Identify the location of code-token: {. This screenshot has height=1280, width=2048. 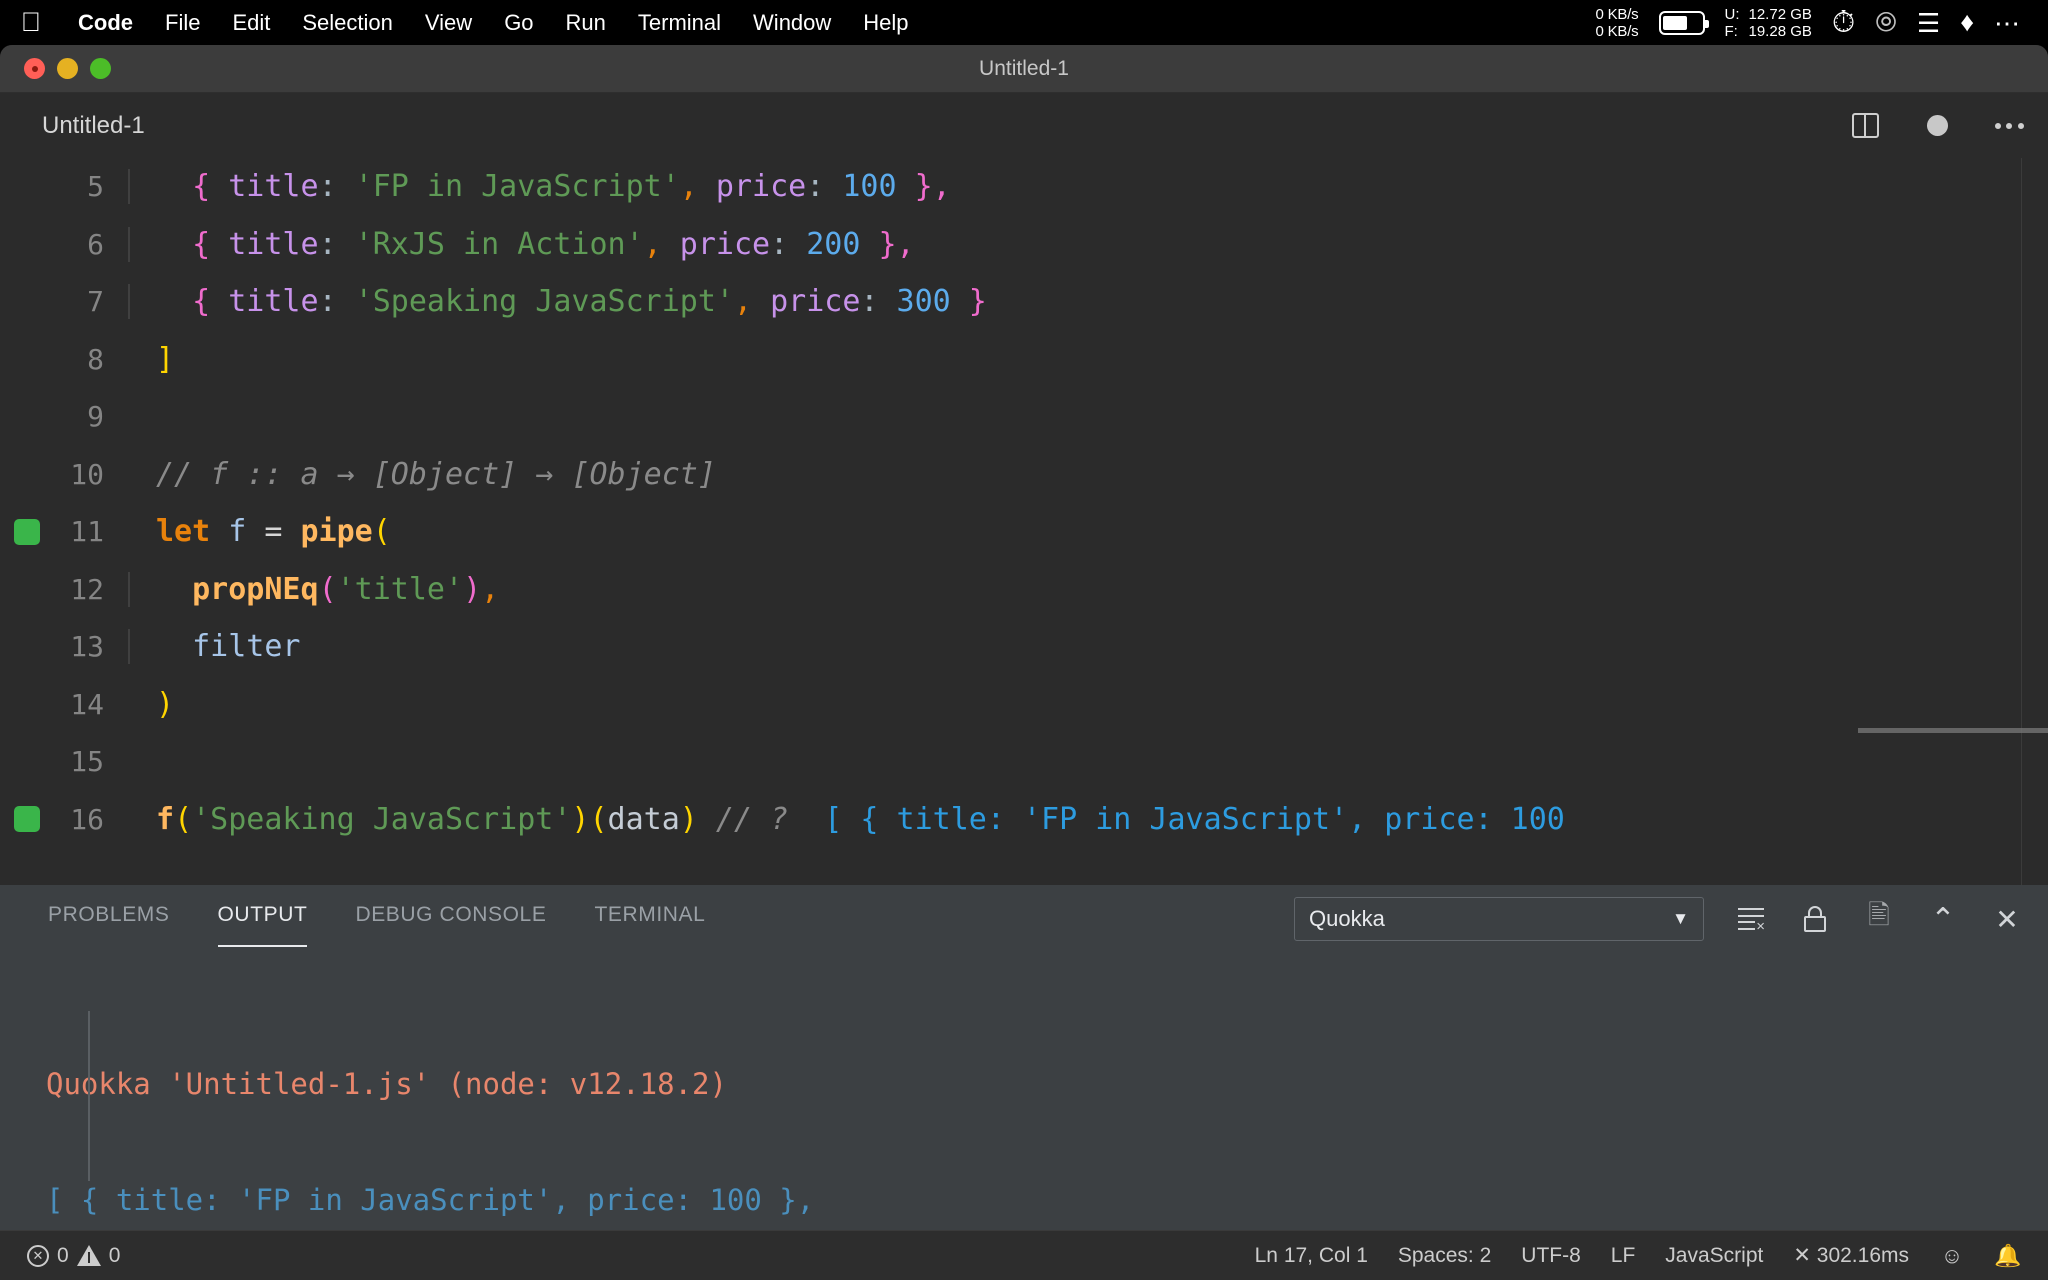
(210, 302).